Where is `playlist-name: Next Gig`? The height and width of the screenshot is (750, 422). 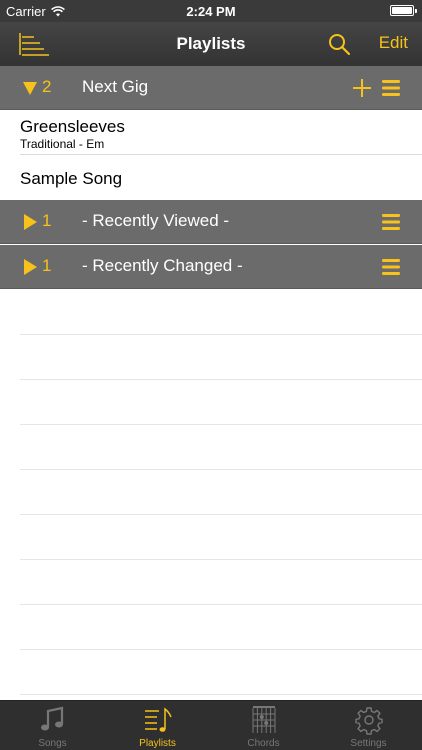 playlist-name: Next Gig is located at coordinates (115, 86).